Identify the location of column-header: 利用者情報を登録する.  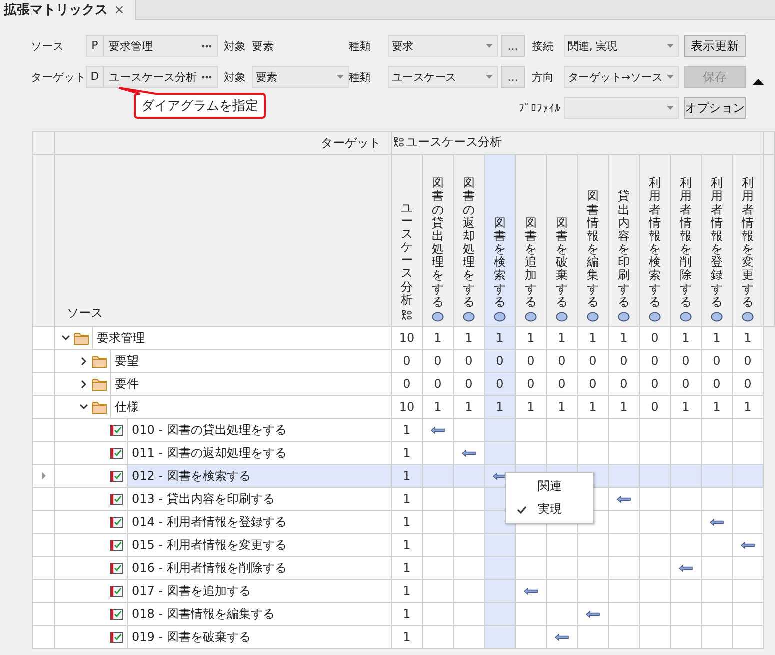
(717, 240).